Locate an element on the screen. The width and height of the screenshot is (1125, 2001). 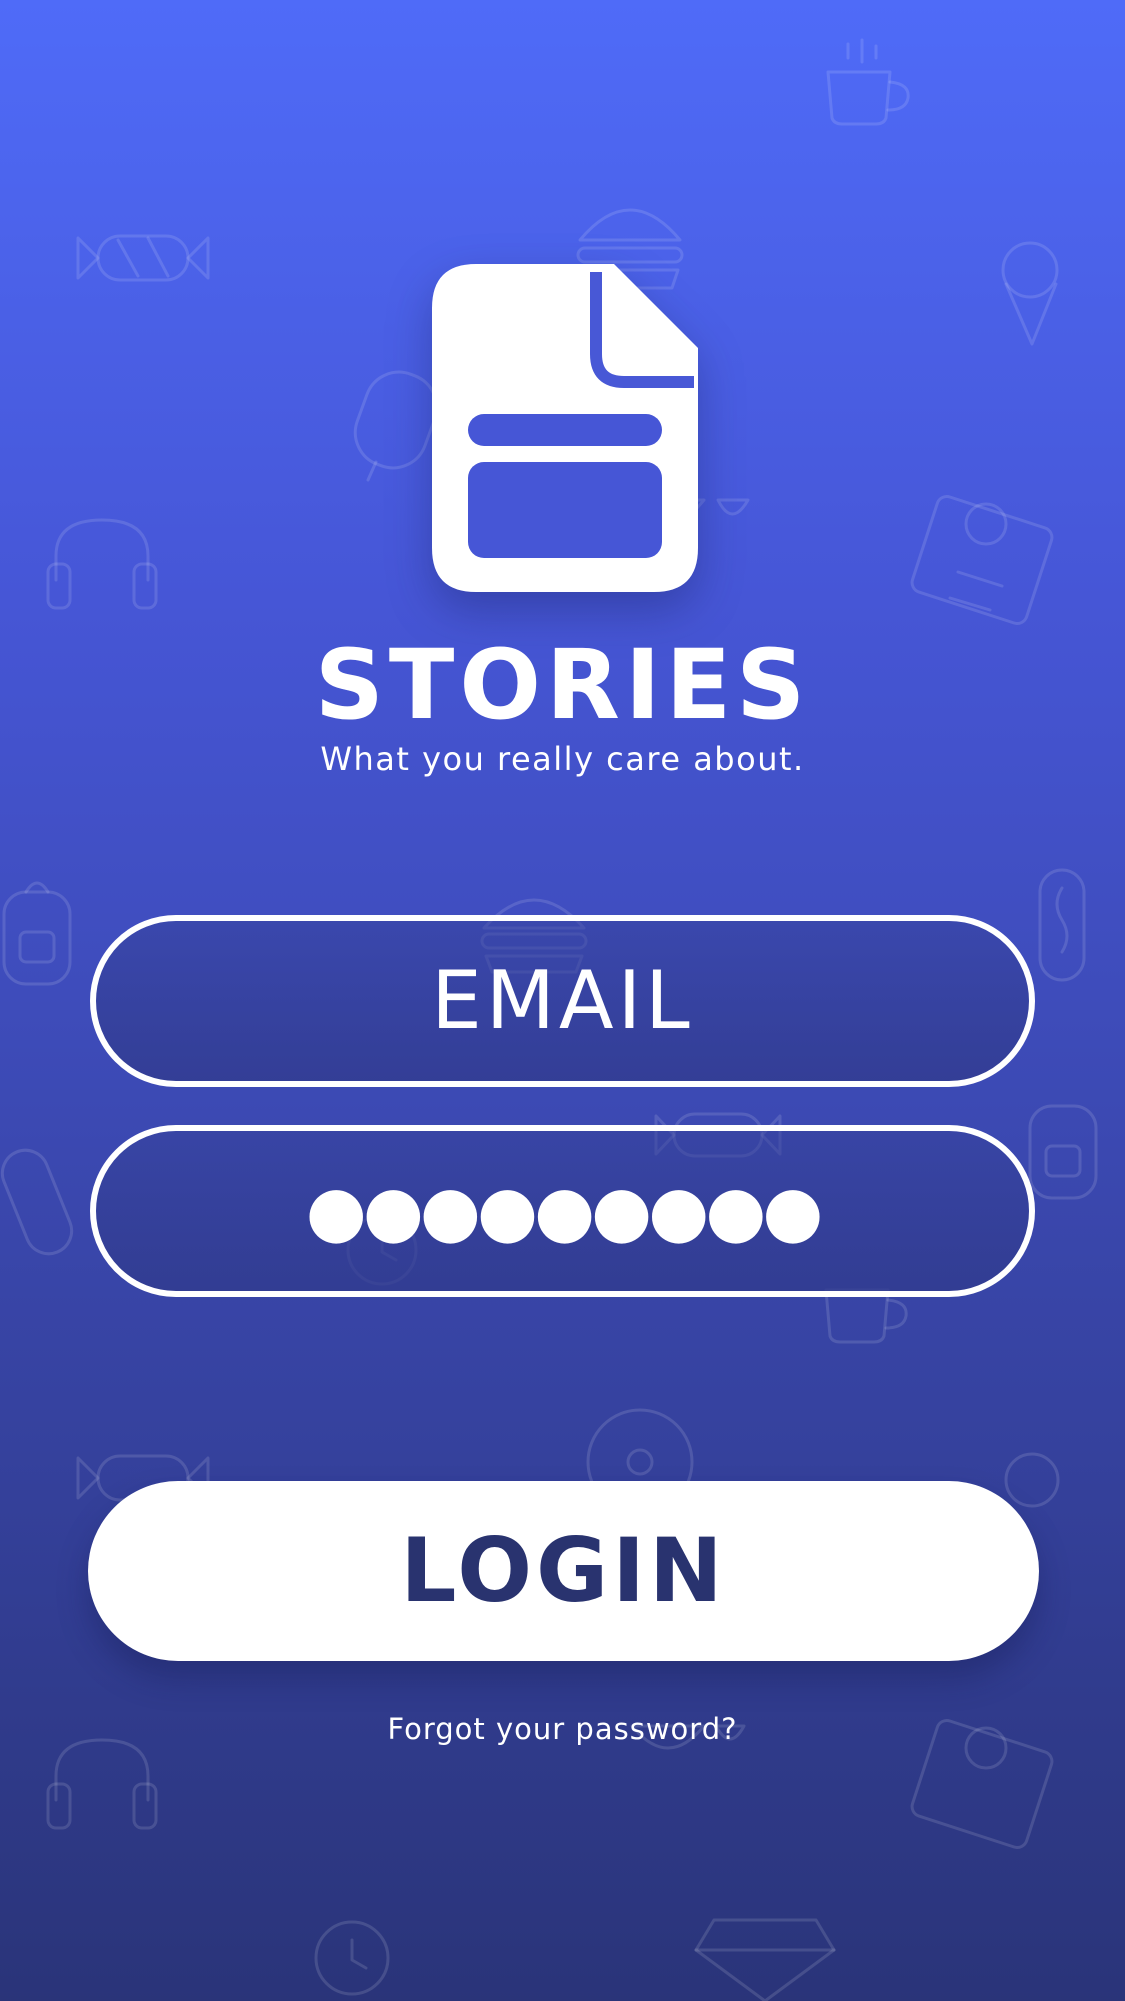
shirt-icon is located at coordinates (982, 560).